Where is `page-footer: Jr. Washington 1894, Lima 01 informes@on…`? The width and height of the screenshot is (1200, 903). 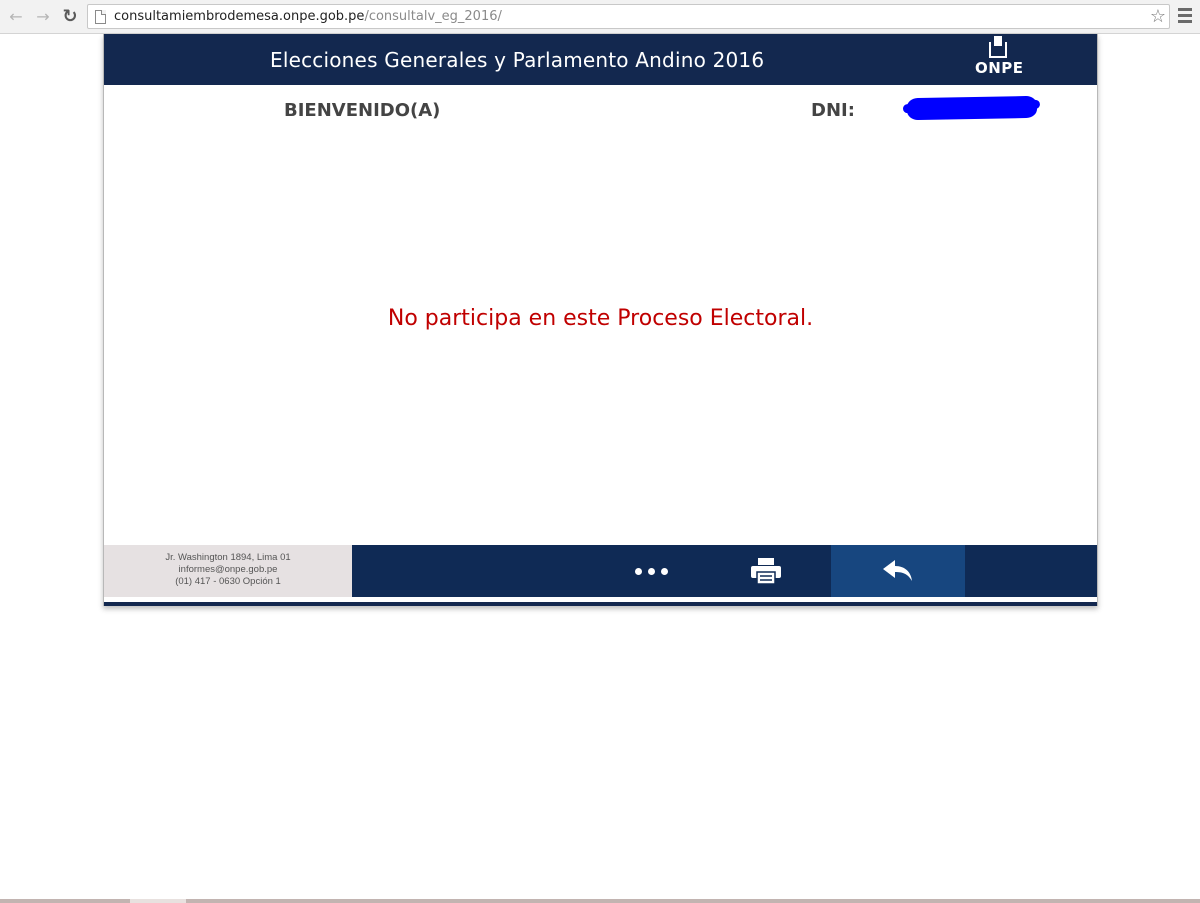
page-footer: Jr. Washington 1894, Lima 01 informes@on… is located at coordinates (600, 571).